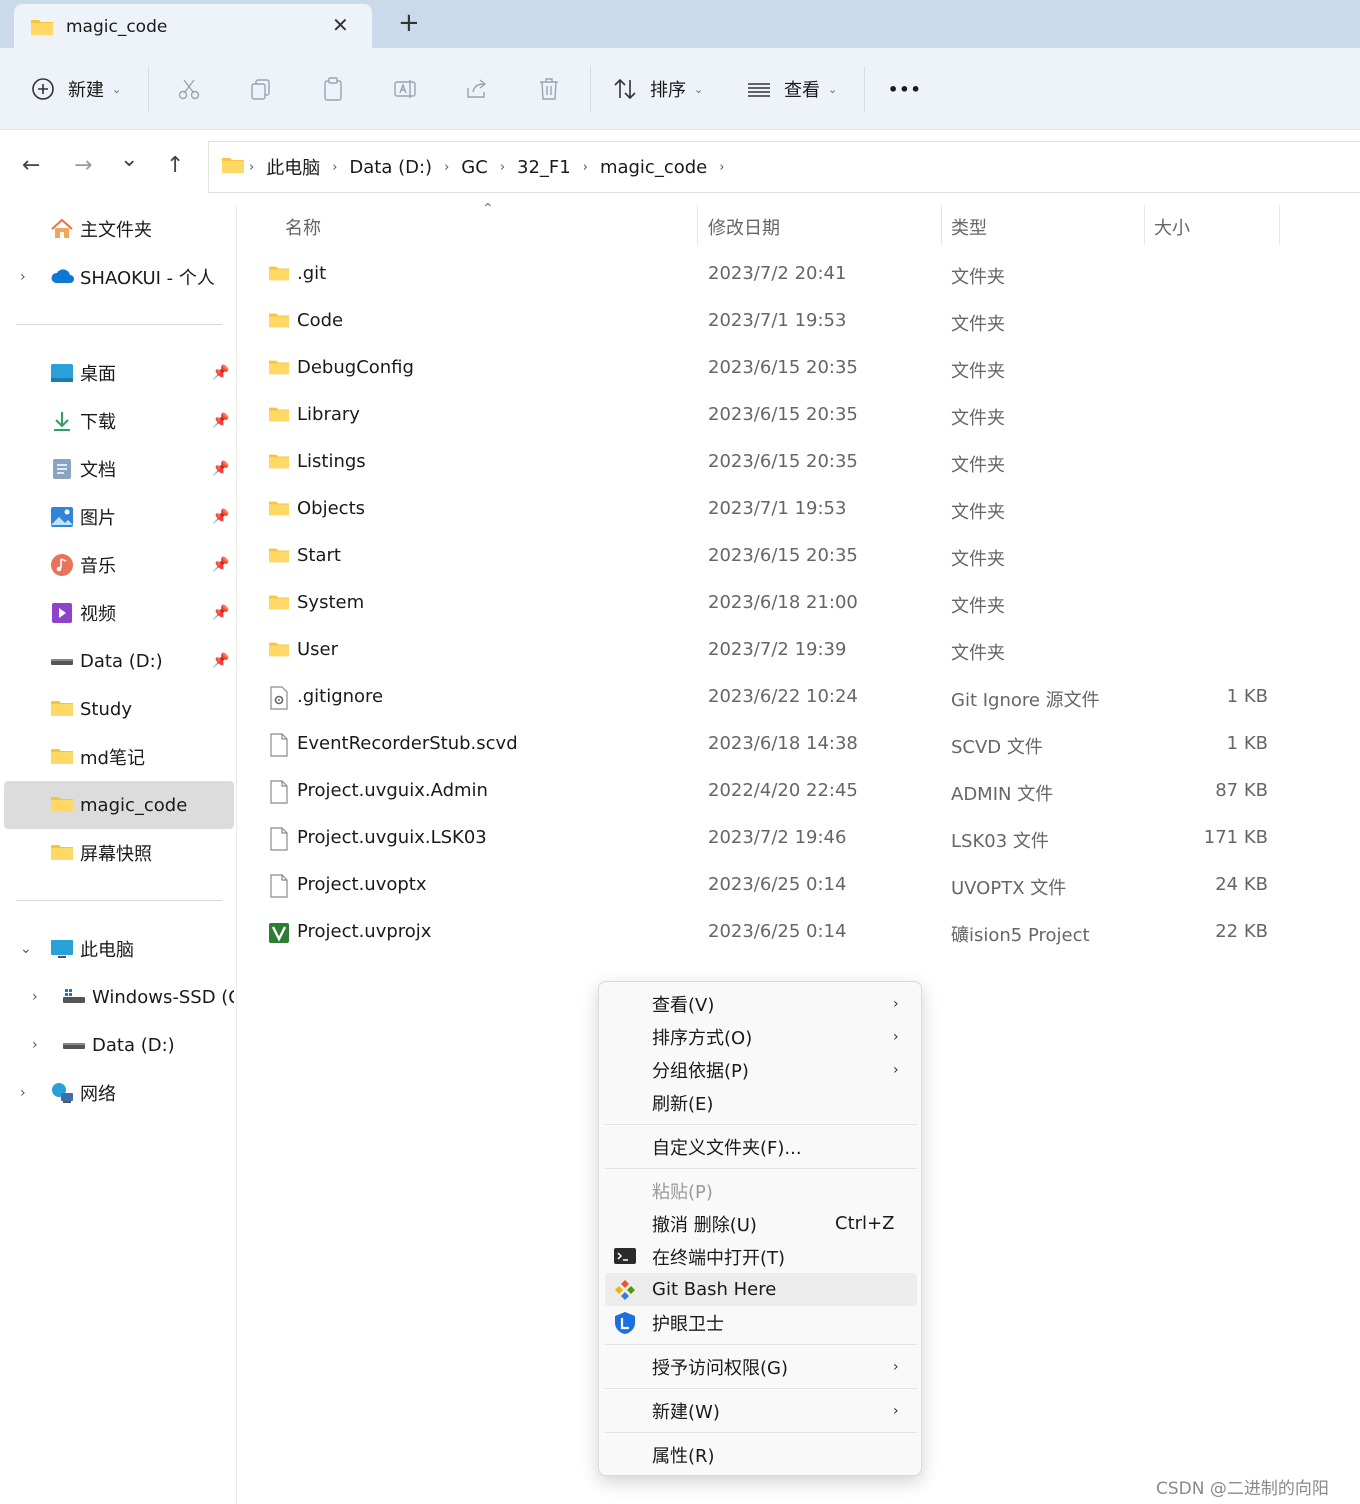 The width and height of the screenshot is (1360, 1504). I want to click on sidebar-item-md-notes: md笔记, so click(118, 757).